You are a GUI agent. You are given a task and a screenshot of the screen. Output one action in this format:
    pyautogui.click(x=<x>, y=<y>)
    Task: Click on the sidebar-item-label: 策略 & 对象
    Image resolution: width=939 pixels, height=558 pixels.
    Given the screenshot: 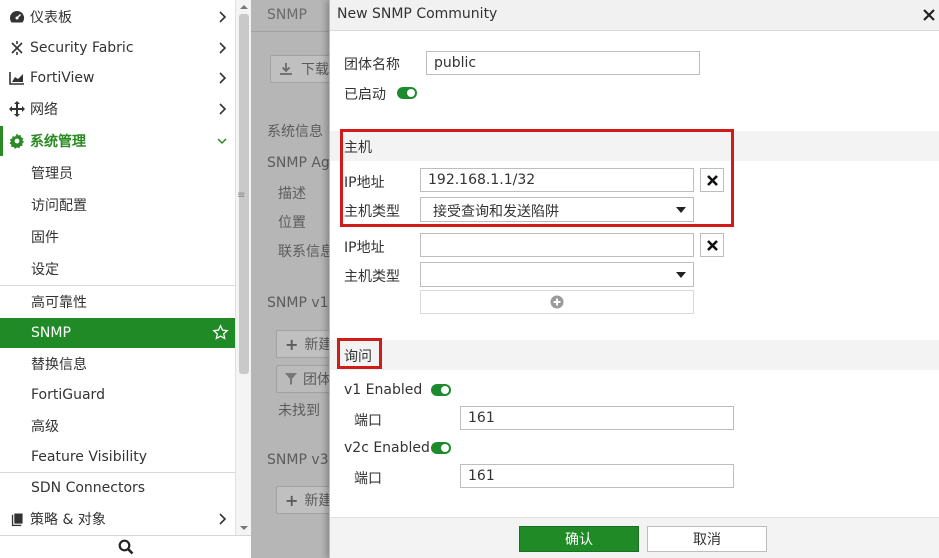 What is the action you would take?
    pyautogui.click(x=68, y=520)
    